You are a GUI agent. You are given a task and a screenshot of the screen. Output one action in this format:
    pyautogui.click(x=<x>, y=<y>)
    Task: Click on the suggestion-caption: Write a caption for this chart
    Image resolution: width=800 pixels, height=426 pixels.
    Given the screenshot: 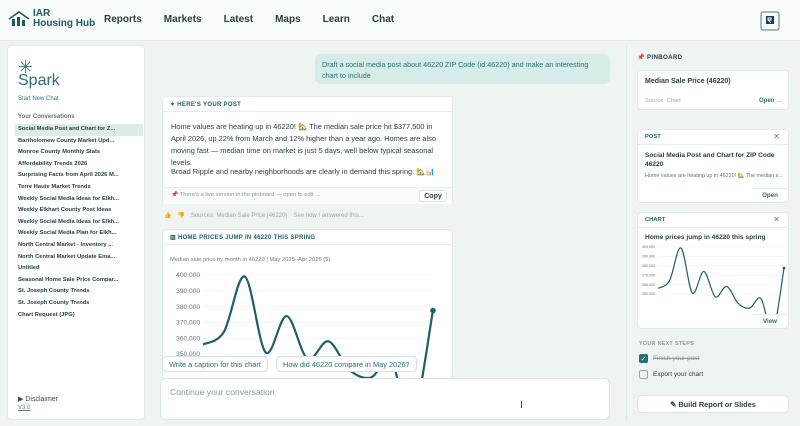 What is the action you would take?
    pyautogui.click(x=215, y=364)
    